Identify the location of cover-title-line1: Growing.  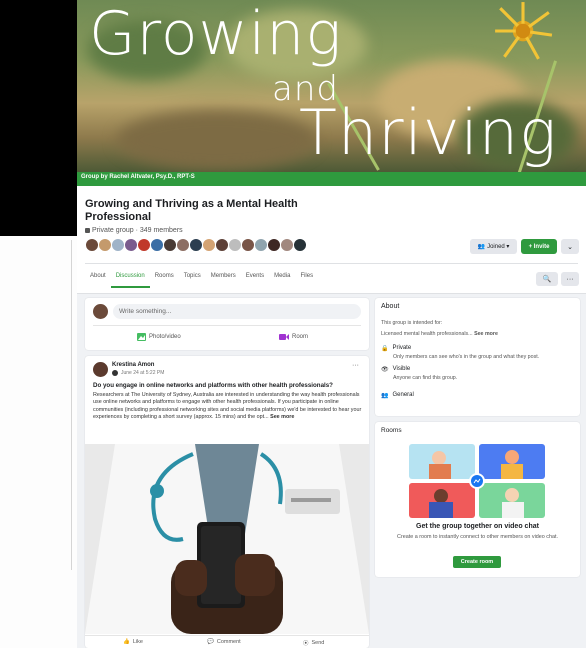
(216, 34).